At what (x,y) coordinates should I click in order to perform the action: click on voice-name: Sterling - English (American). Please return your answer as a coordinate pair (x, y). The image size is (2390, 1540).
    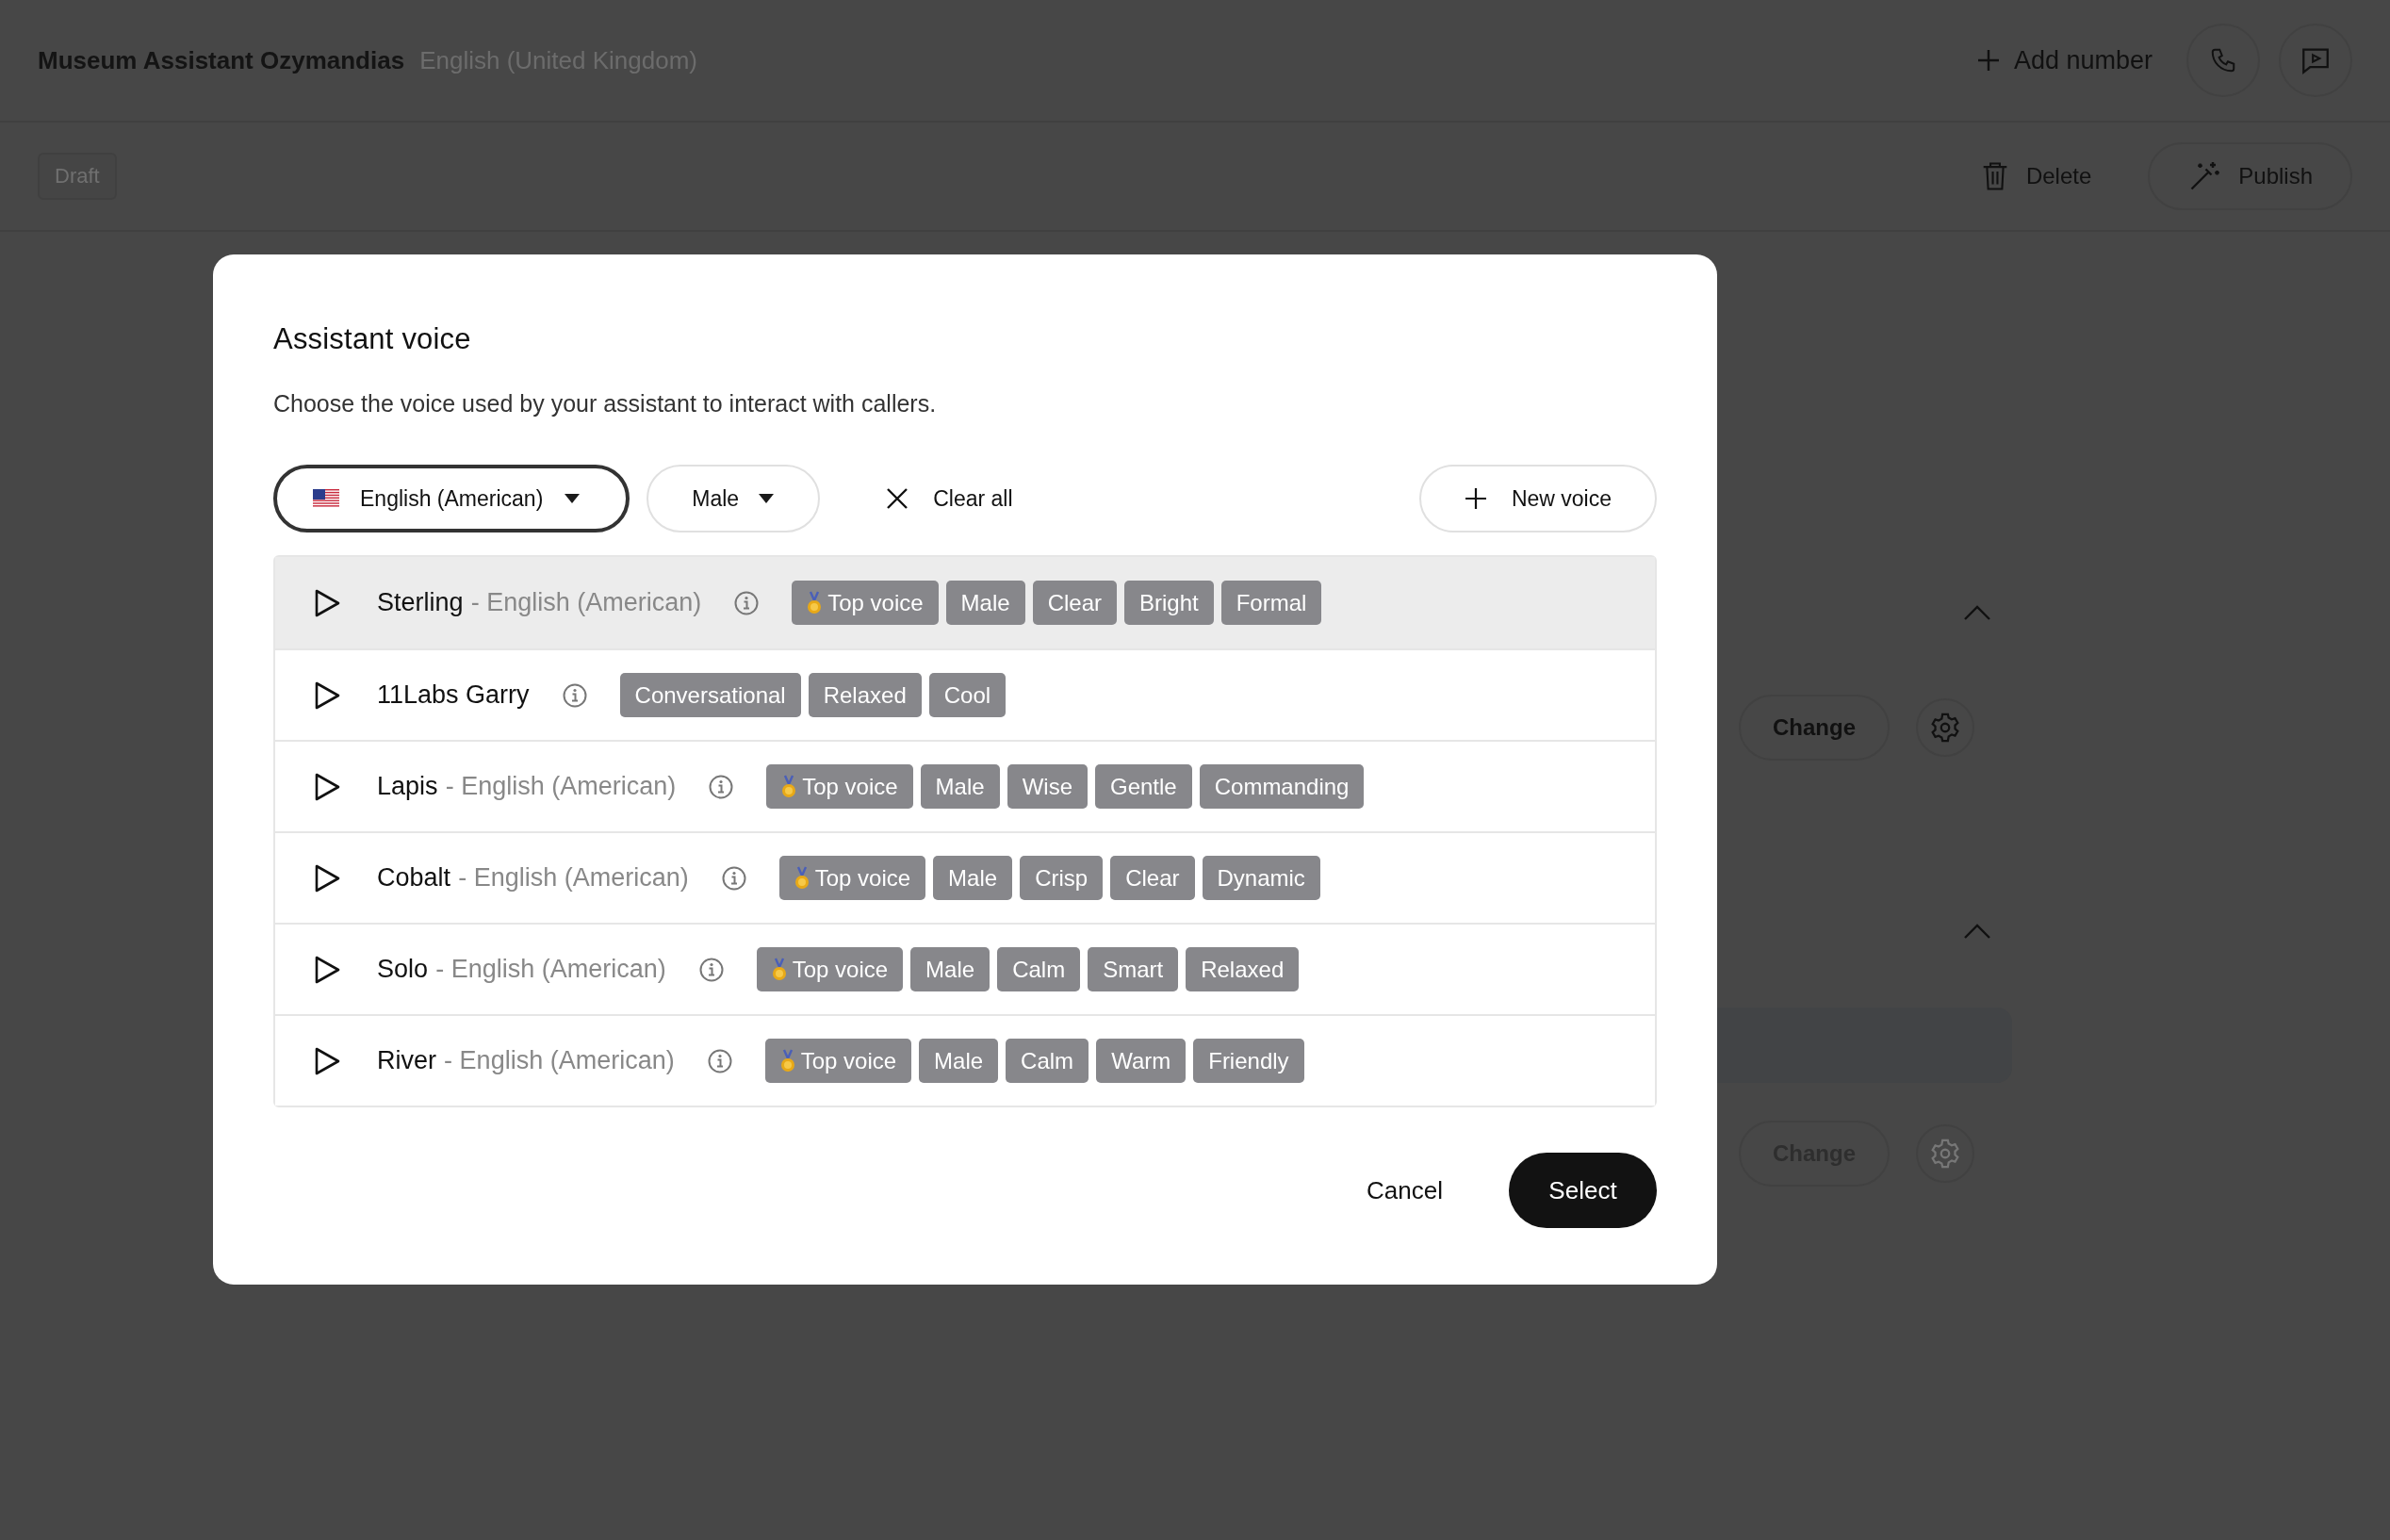
    Looking at the image, I should click on (539, 602).